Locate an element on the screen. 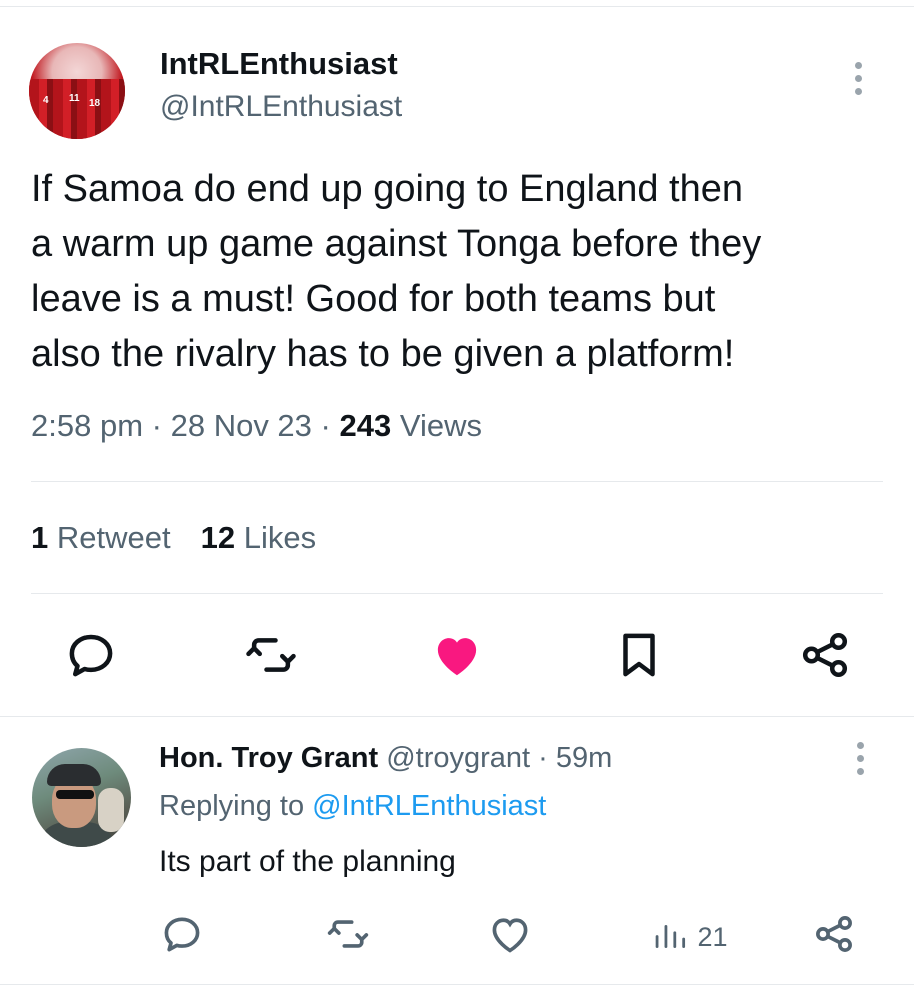  views-count: 243 is located at coordinates (365, 425).